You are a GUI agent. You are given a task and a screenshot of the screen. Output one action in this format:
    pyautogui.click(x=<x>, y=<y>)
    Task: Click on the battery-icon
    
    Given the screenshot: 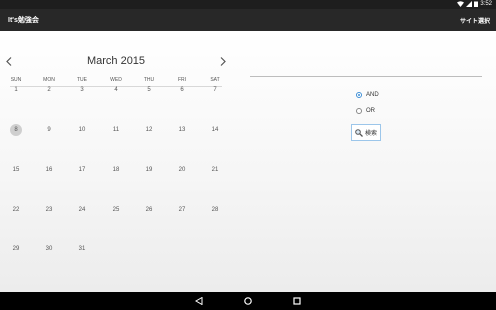 What is the action you would take?
    pyautogui.click(x=476, y=4)
    